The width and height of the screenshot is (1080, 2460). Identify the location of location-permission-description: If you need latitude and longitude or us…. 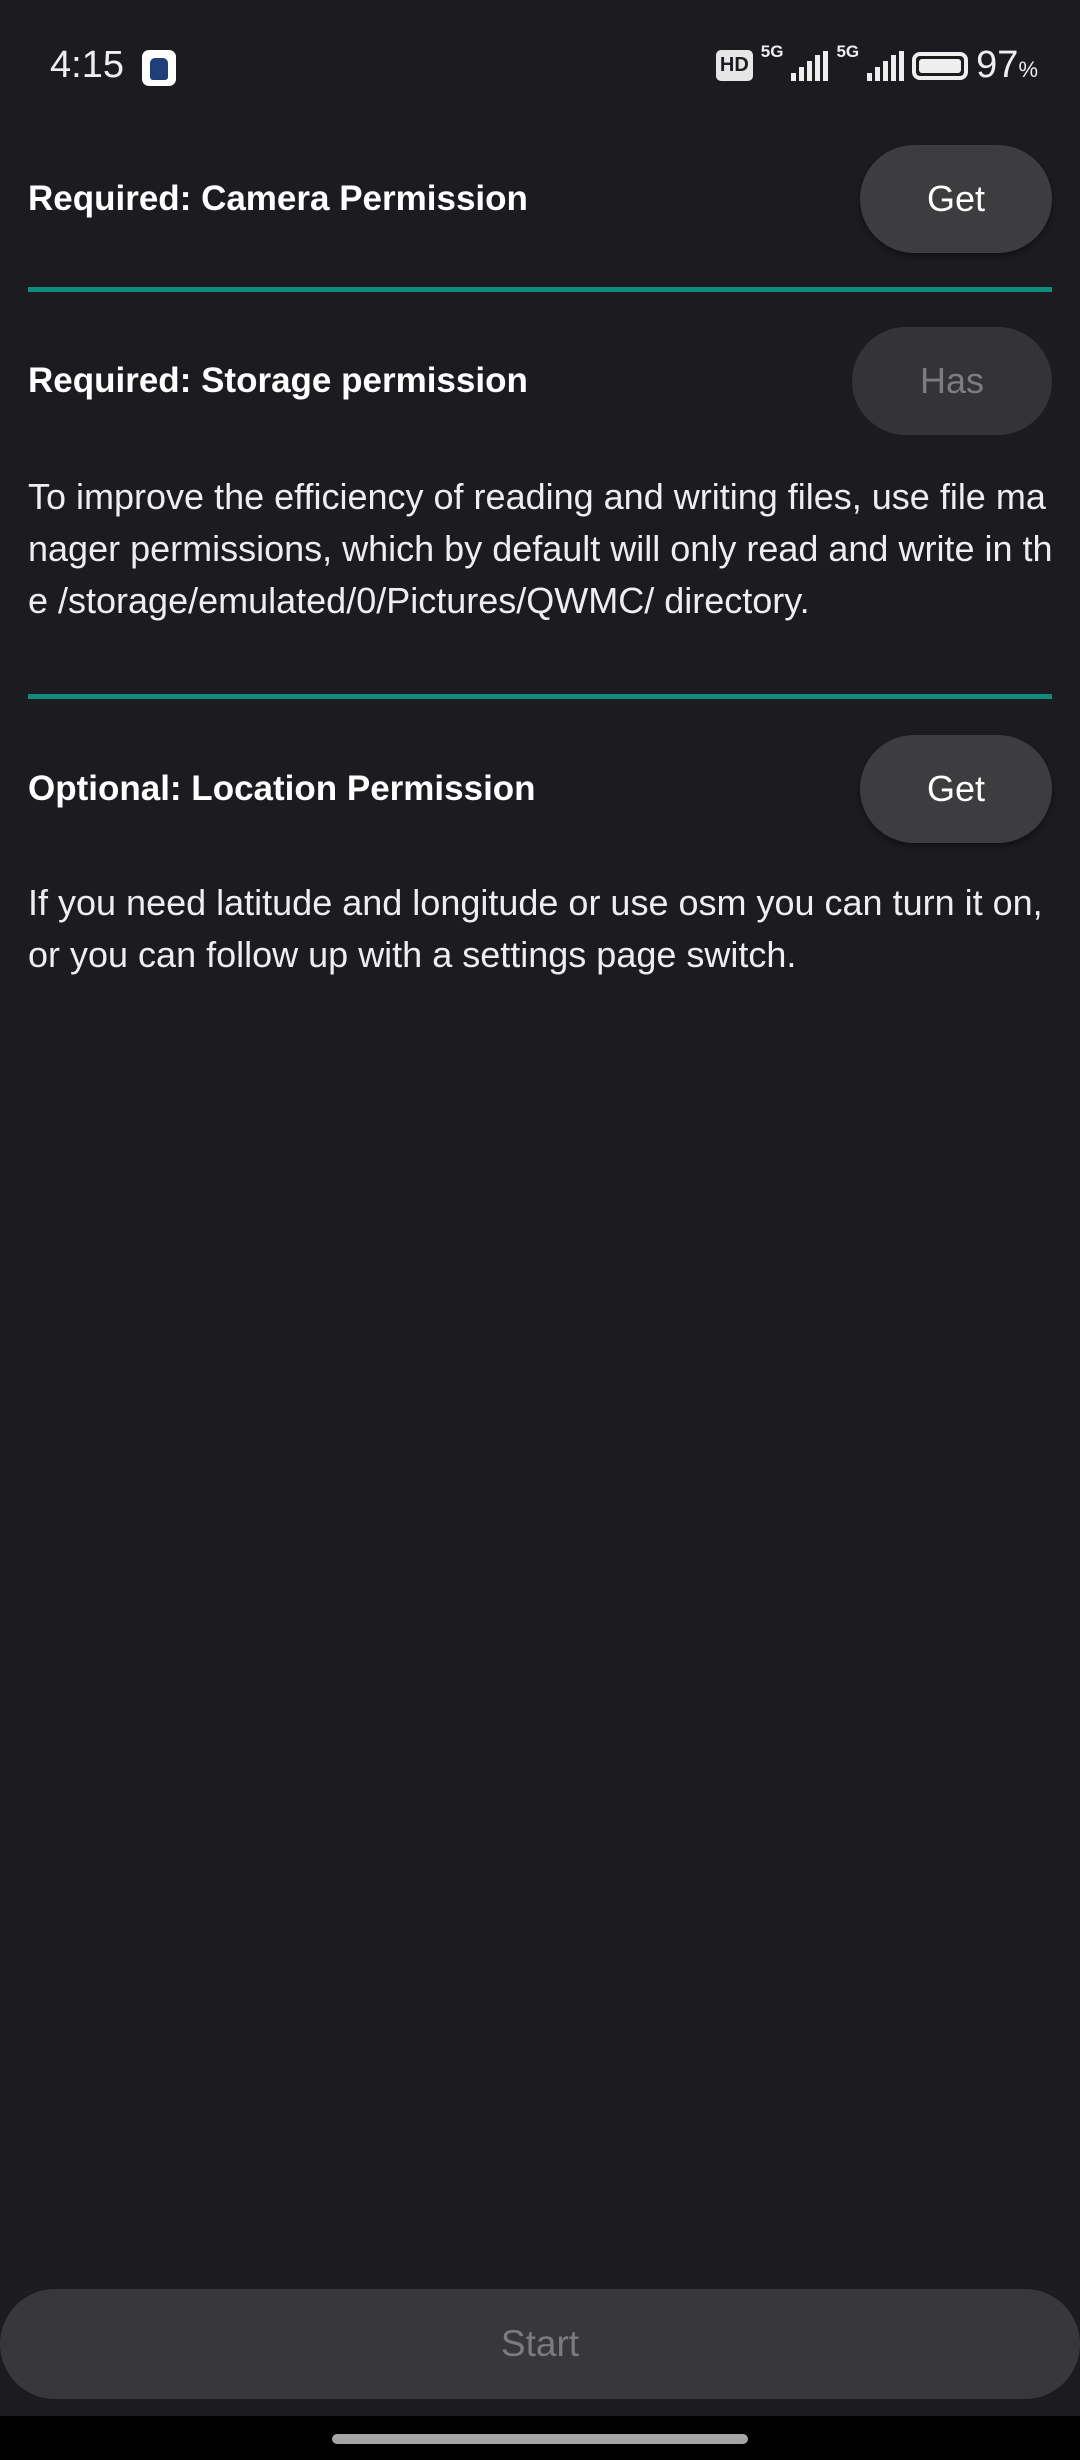
(535, 928).